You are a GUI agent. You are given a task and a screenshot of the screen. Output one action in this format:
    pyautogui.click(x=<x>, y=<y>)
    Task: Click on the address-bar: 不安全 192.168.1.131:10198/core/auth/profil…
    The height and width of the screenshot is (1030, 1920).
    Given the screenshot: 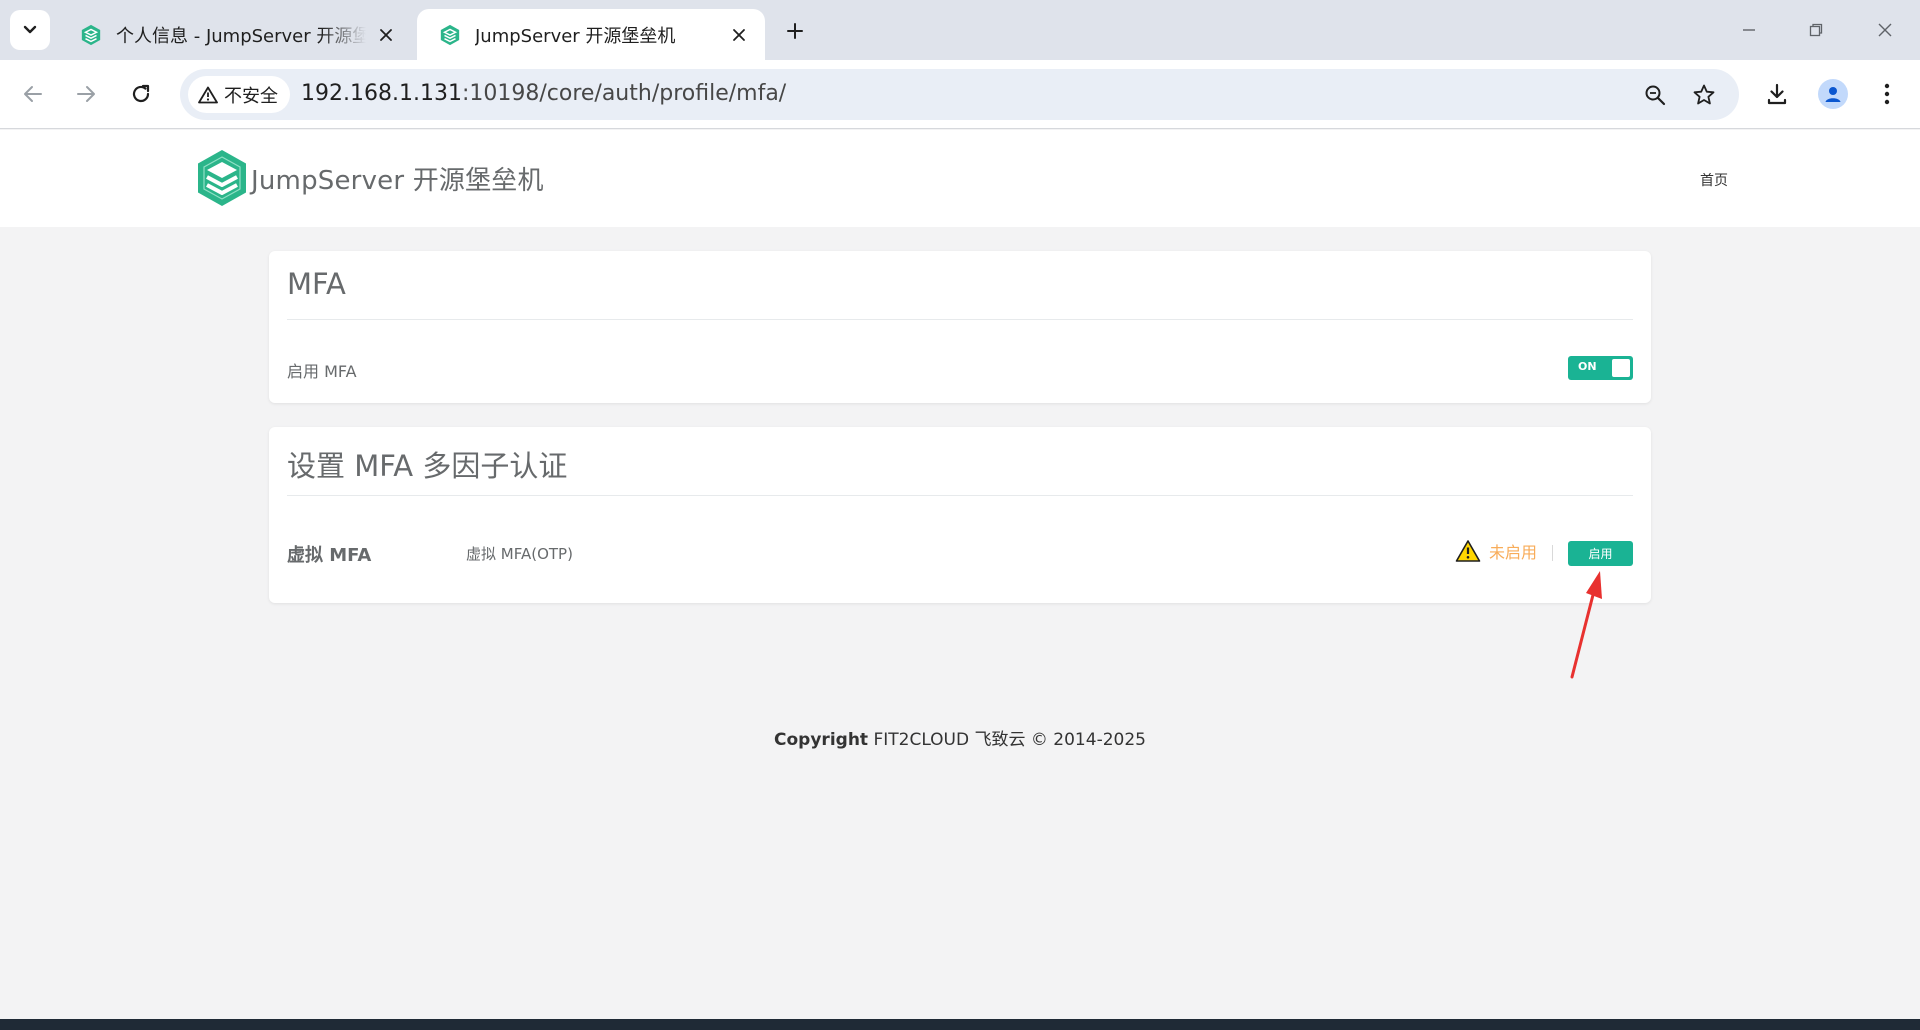 What is the action you would take?
    pyautogui.click(x=959, y=94)
    